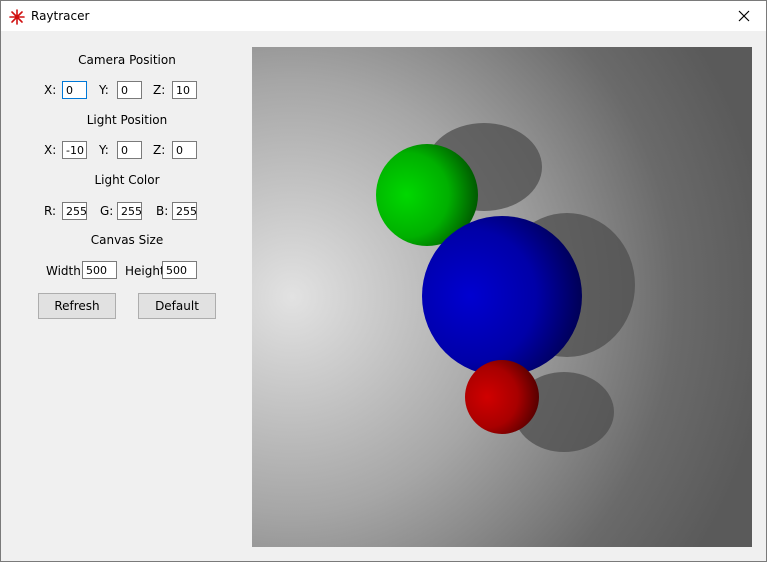 The width and height of the screenshot is (767, 562). Describe the element at coordinates (127, 60) in the screenshot. I see `camera-position-heading: Camera Position` at that location.